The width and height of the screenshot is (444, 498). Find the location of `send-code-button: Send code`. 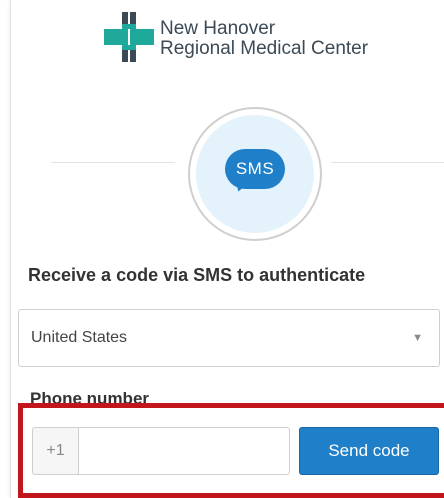

send-code-button: Send code is located at coordinates (369, 451).